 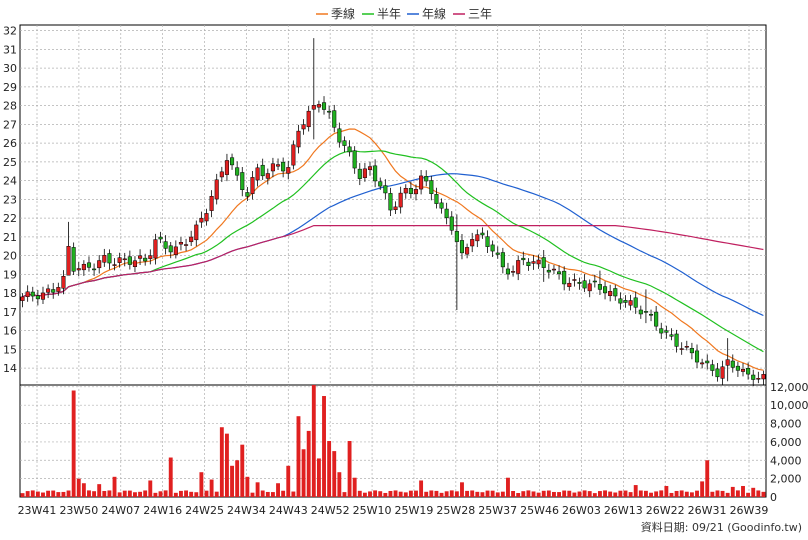 I want to click on time-tick-label: 26W39, so click(x=749, y=510).